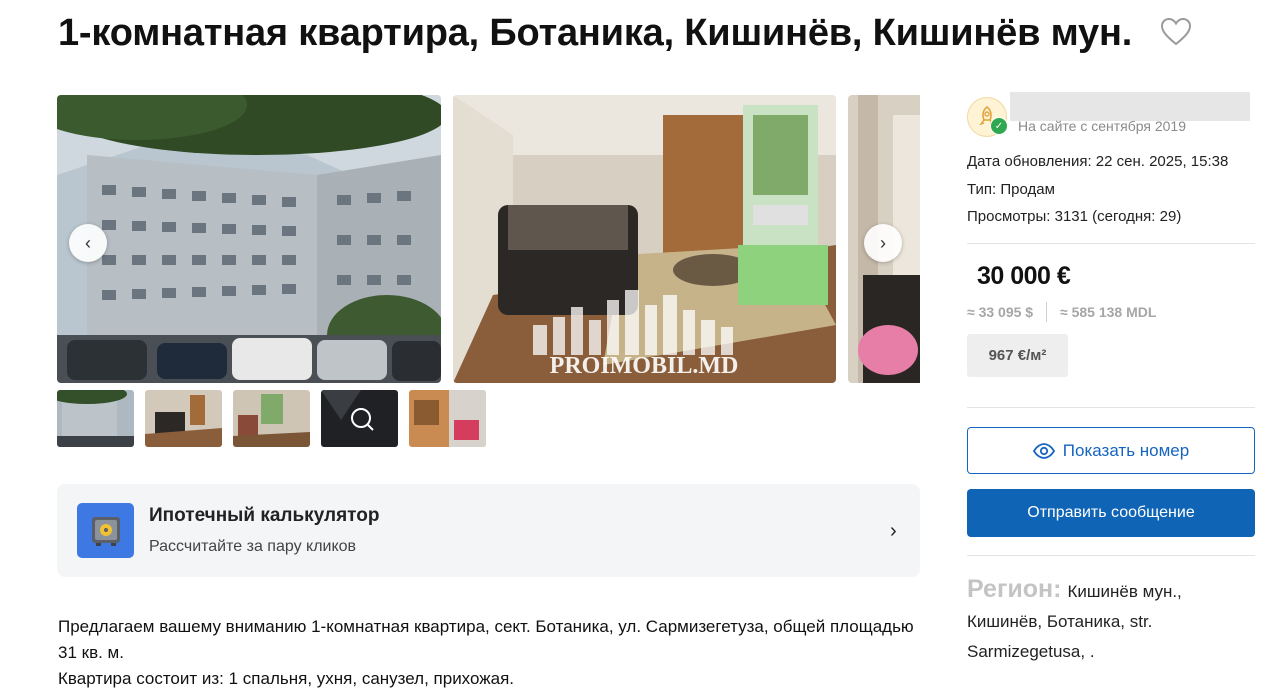  Describe the element at coordinates (644, 239) in the screenshot. I see `photo-room-interior: PROIMOBIL.MD` at that location.